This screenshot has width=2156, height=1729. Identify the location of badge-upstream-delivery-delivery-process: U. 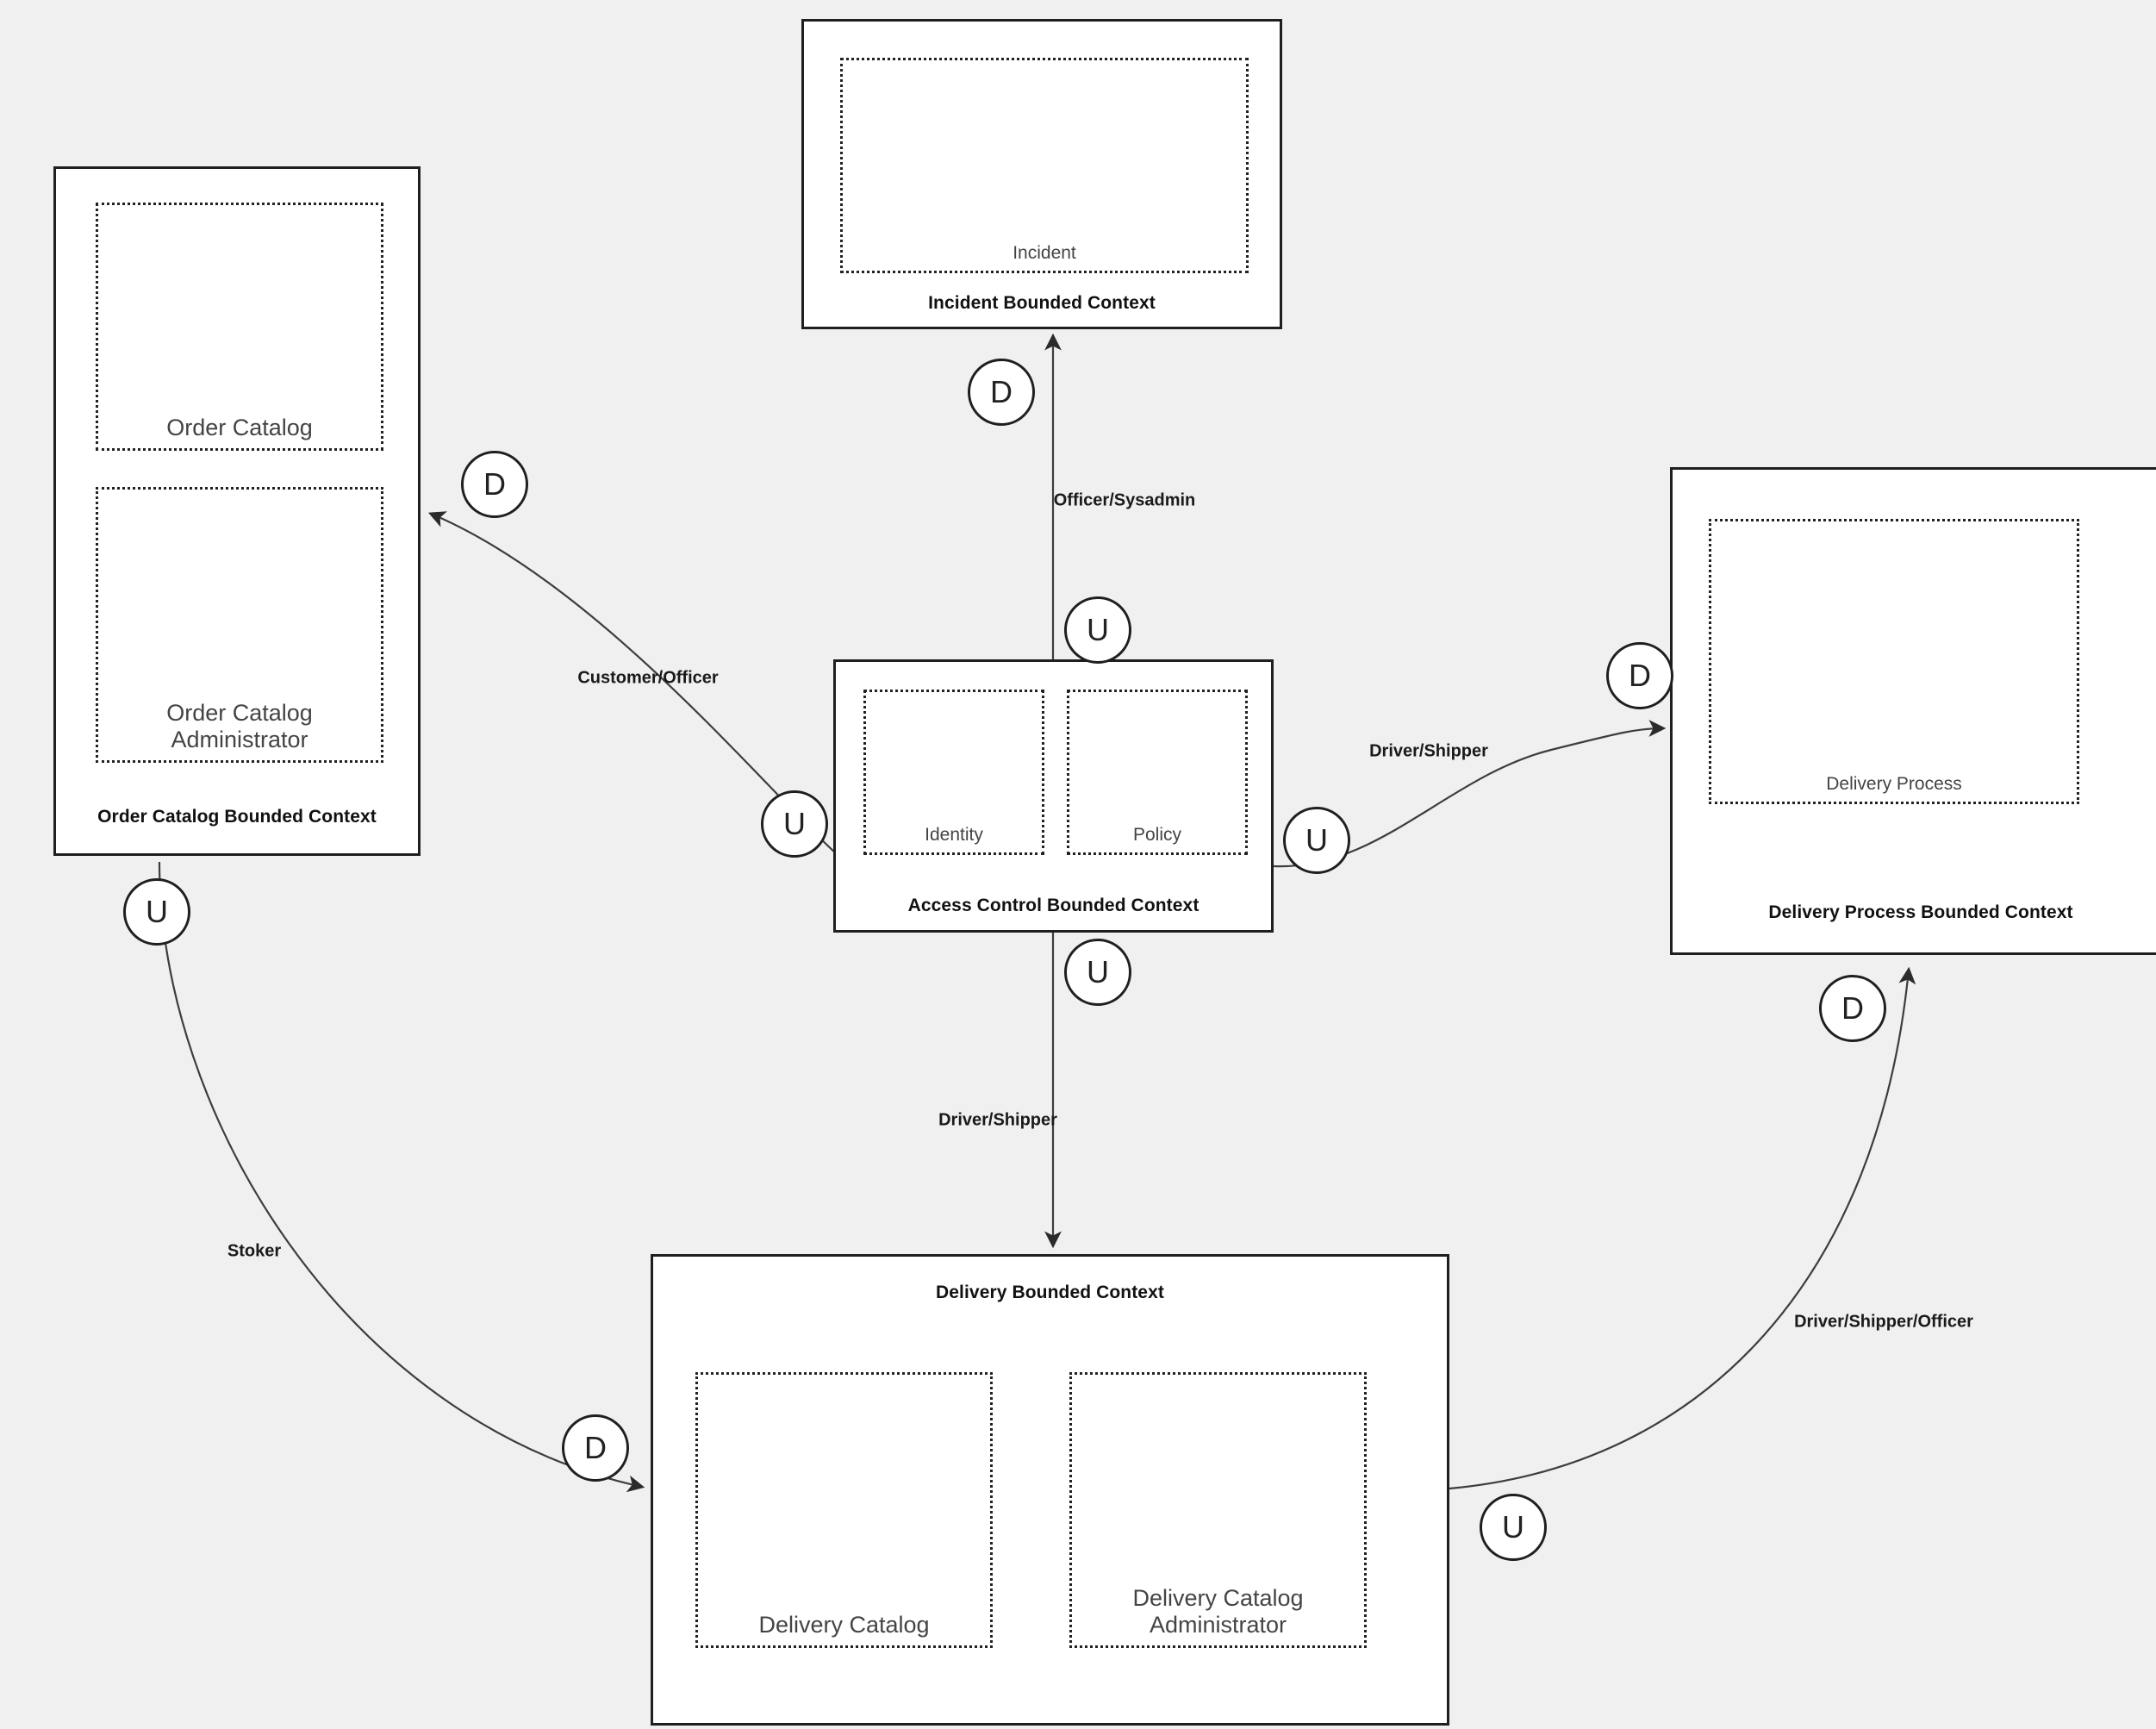
(1513, 1527).